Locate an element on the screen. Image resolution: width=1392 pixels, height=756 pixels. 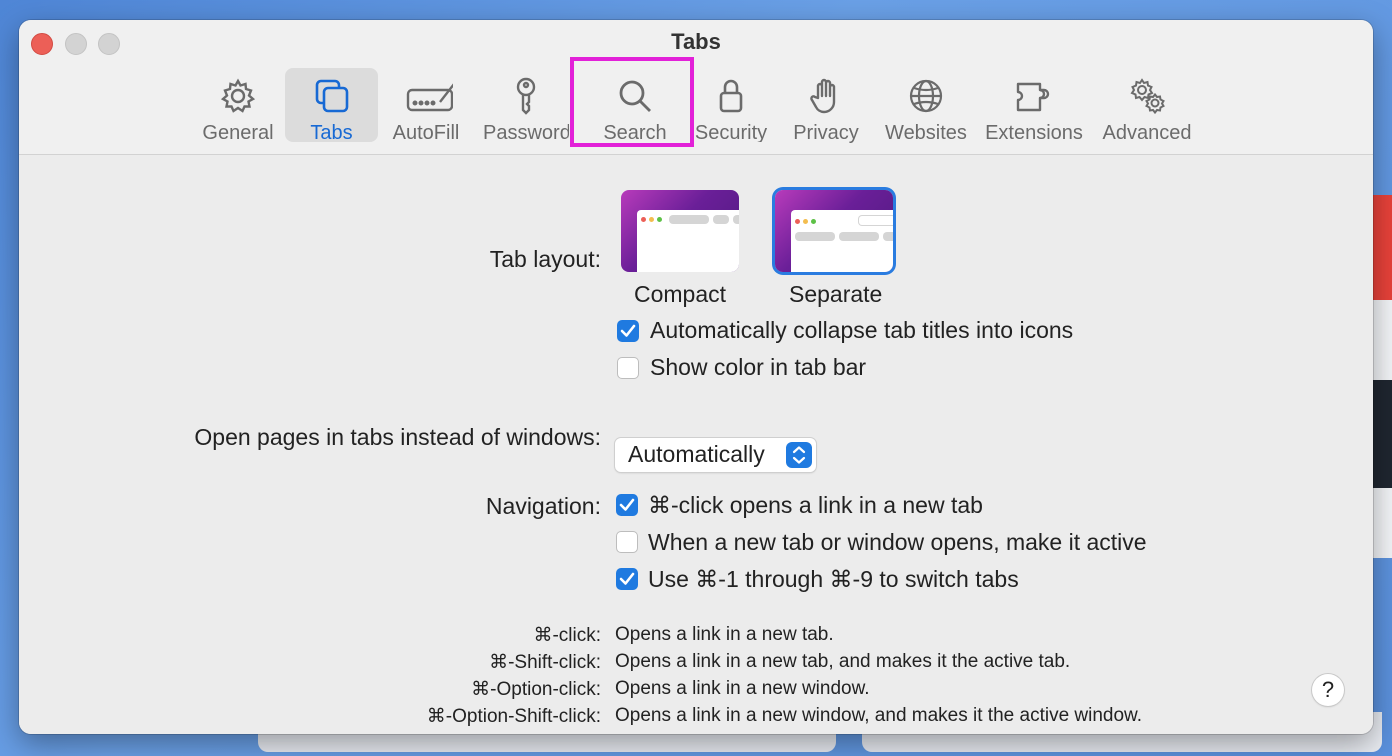
tab-websites: Websites is located at coordinates (926, 106).